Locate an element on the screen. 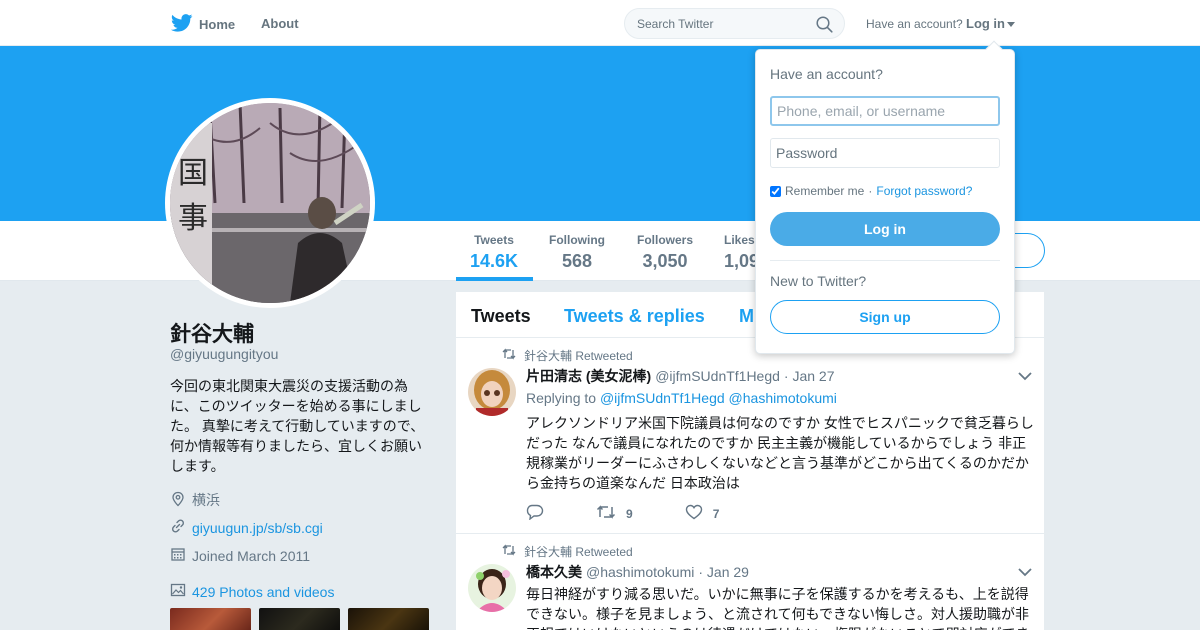 This screenshot has width=1200, height=630. tweet-header: 橋本久美 @hashimotokumi · Jan 29 is located at coordinates (637, 572).